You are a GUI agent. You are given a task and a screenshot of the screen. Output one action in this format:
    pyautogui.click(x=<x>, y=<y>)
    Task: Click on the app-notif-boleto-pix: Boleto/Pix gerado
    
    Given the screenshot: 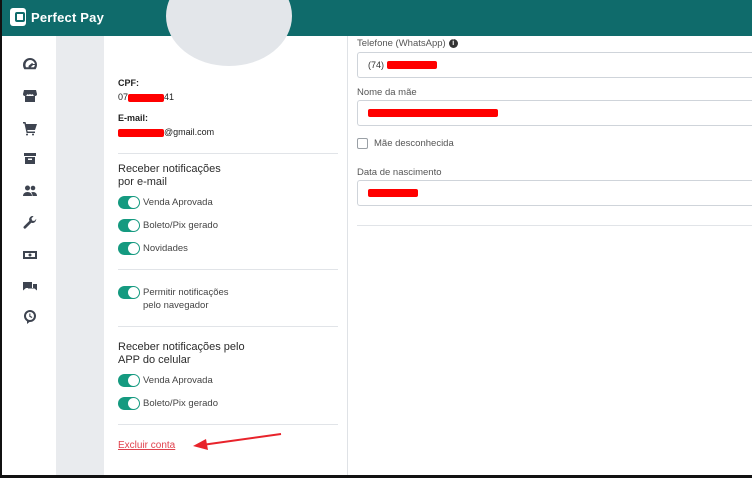 What is the action you would take?
    pyautogui.click(x=168, y=403)
    